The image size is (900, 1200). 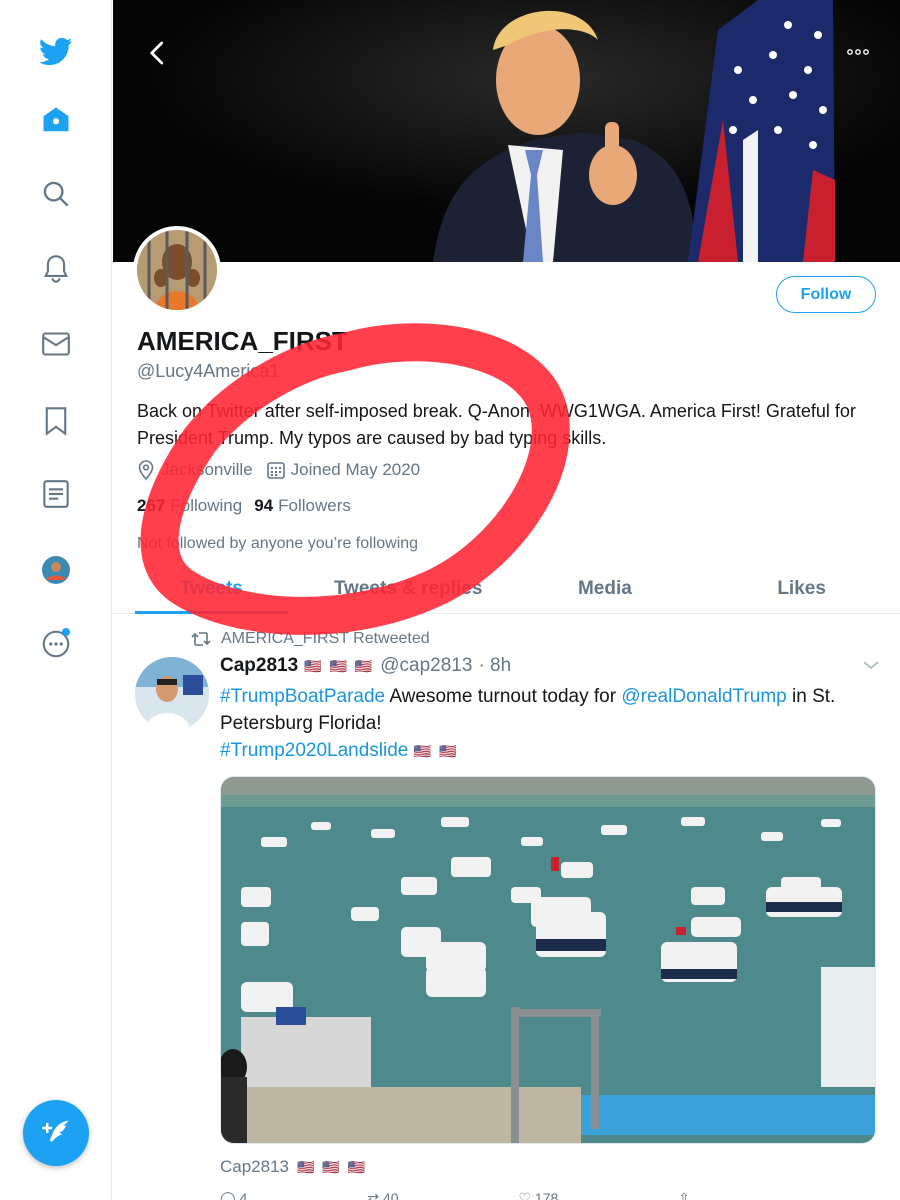 What do you see at coordinates (254, 1167) in the screenshot?
I see `caption-author: Cap2813` at bounding box center [254, 1167].